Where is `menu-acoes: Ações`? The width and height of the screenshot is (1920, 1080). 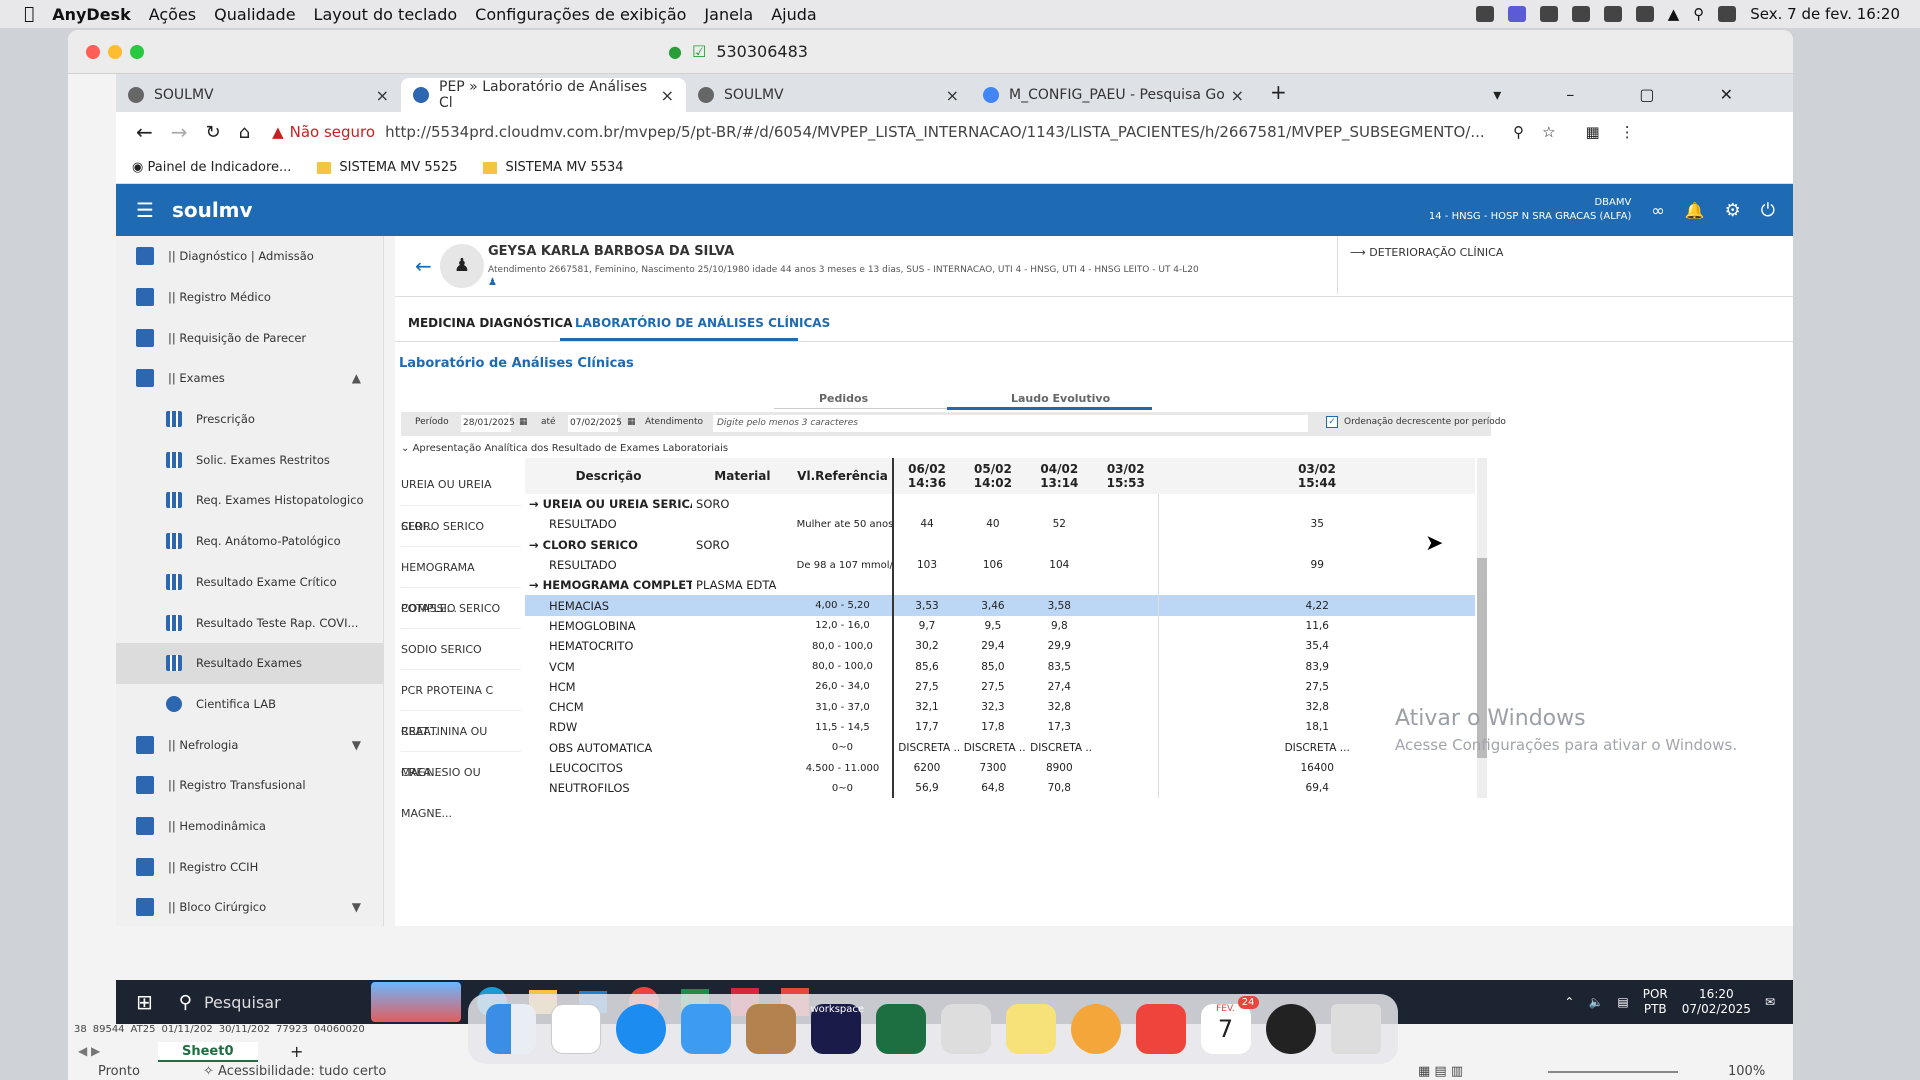 menu-acoes: Ações is located at coordinates (172, 14).